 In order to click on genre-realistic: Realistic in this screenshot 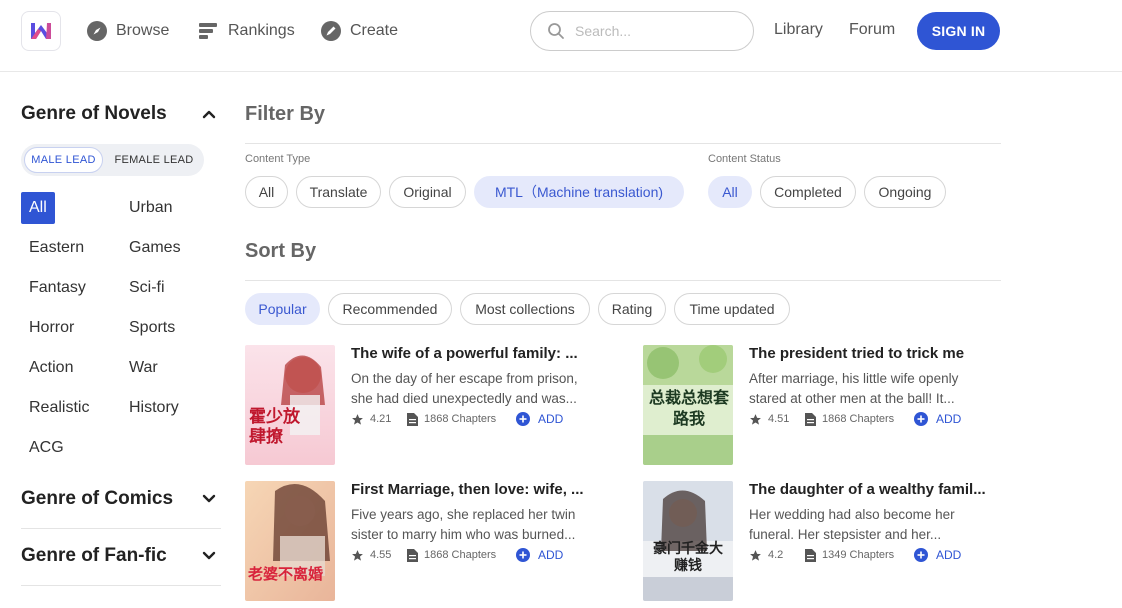, I will do `click(59, 408)`.